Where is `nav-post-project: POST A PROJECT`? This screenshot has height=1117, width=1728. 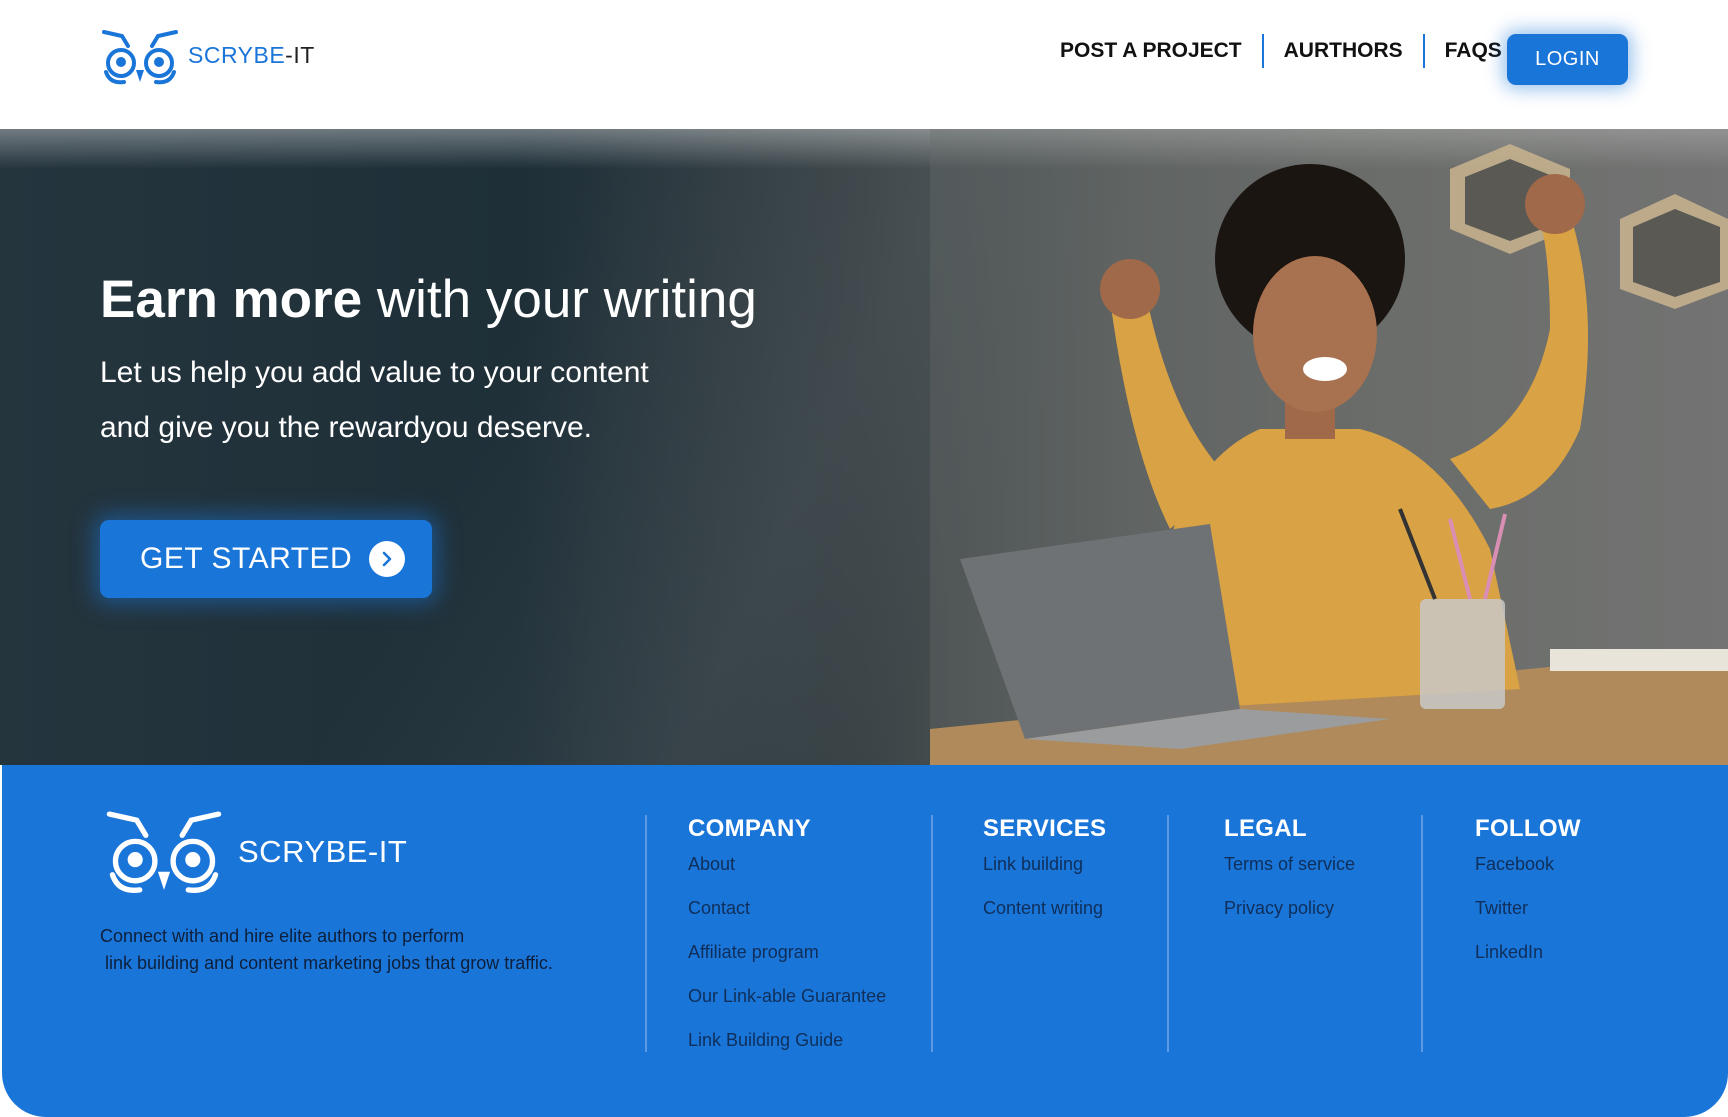
nav-post-project: POST A PROJECT is located at coordinates (1151, 51).